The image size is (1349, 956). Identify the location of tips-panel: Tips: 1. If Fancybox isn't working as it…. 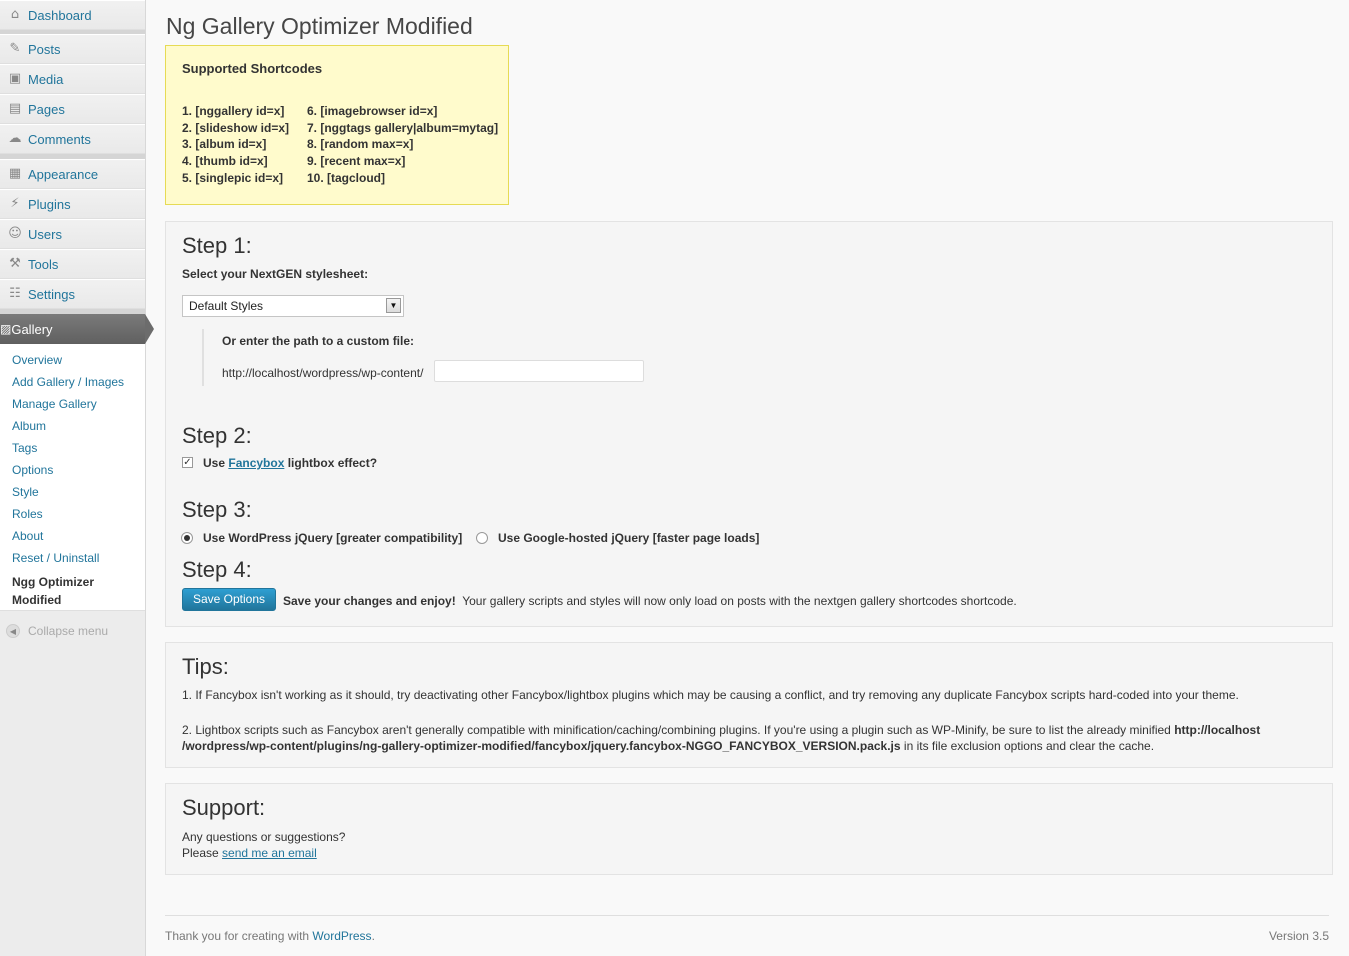
(749, 705).